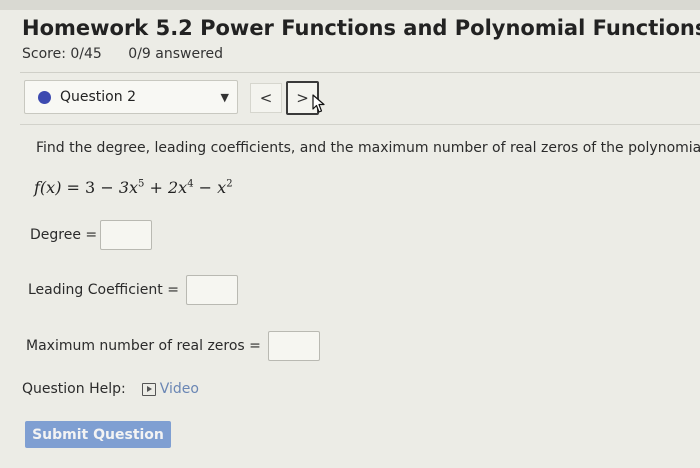 The height and width of the screenshot is (468, 700). I want to click on leading-coefficient-input, so click(212, 290).